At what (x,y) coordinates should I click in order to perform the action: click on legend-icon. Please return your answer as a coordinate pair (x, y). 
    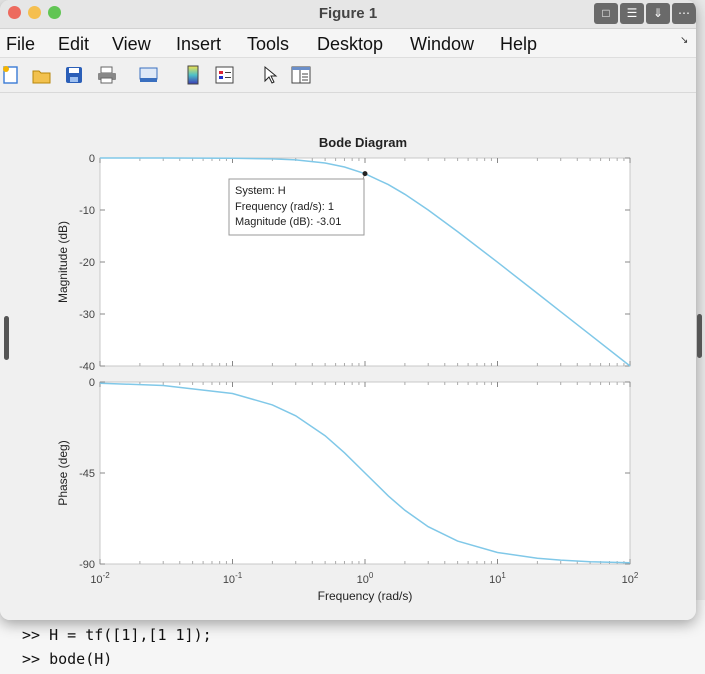
    Looking at the image, I should click on (225, 75).